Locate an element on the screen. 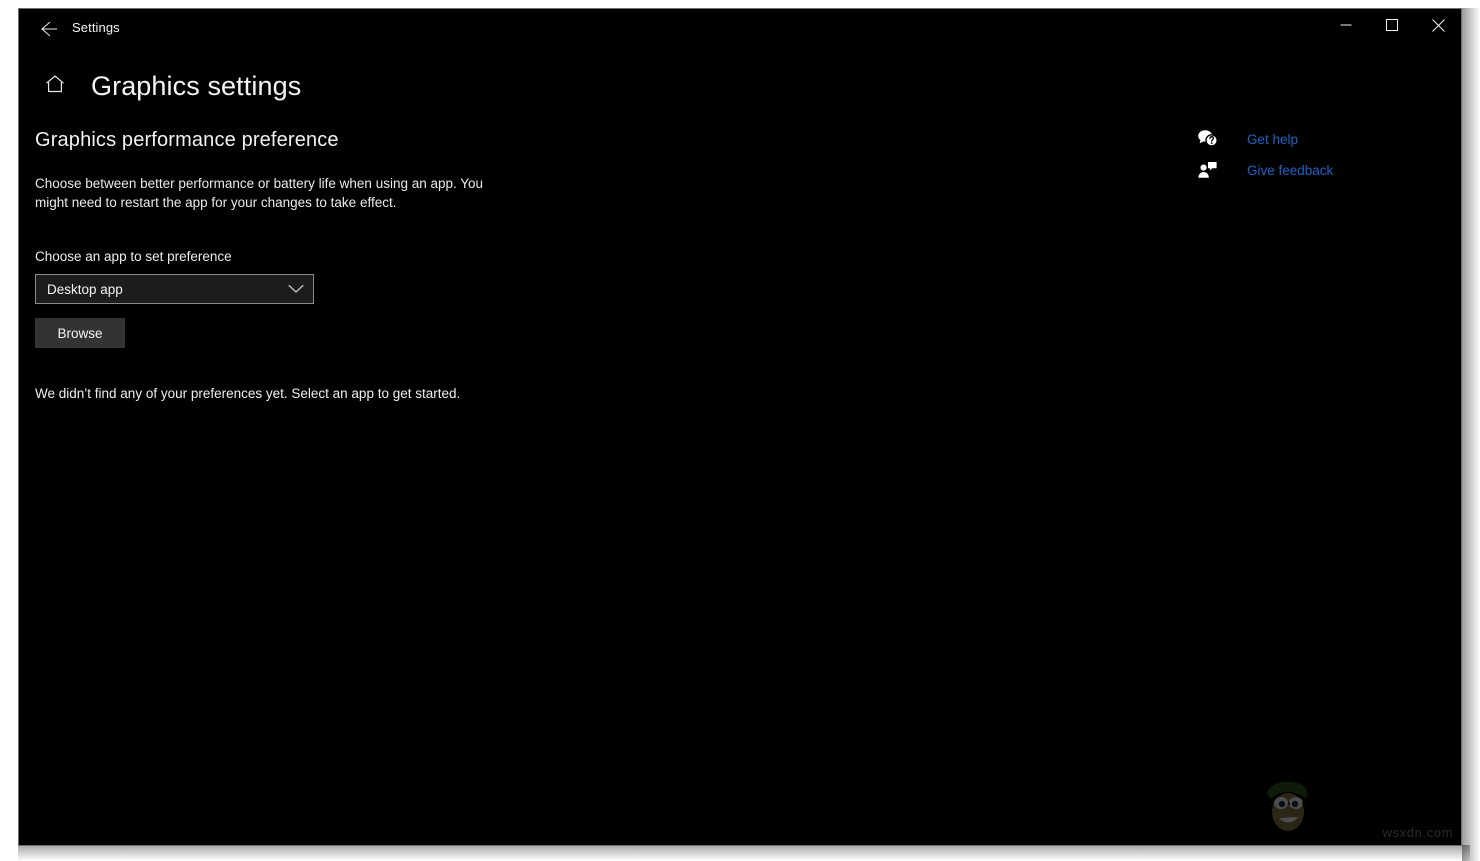 This screenshot has height=861, width=1480. home-icon is located at coordinates (55, 86).